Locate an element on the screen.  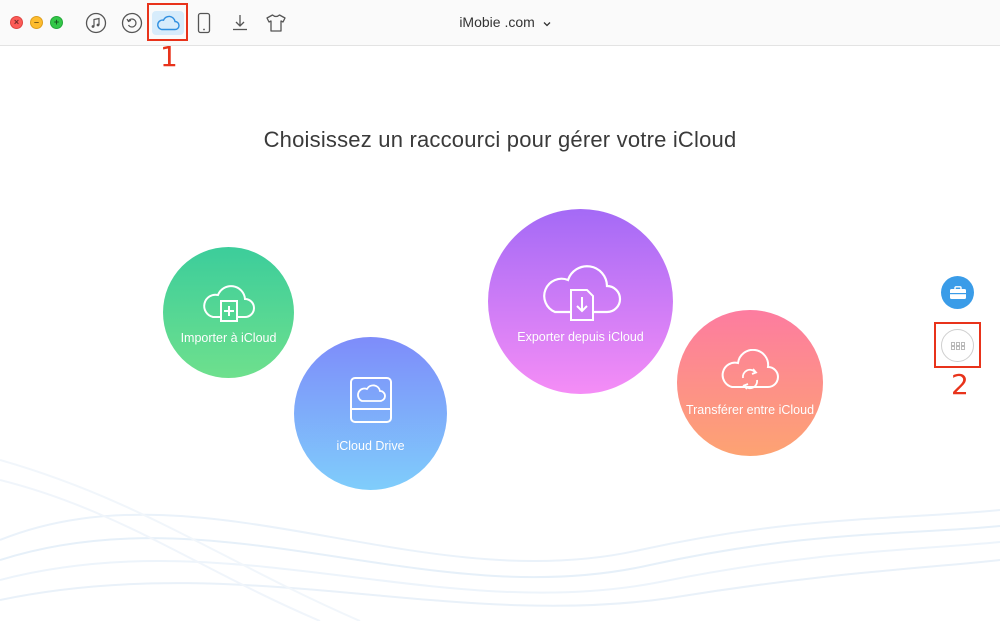
toolbar-restore-button is located at coordinates (132, 23).